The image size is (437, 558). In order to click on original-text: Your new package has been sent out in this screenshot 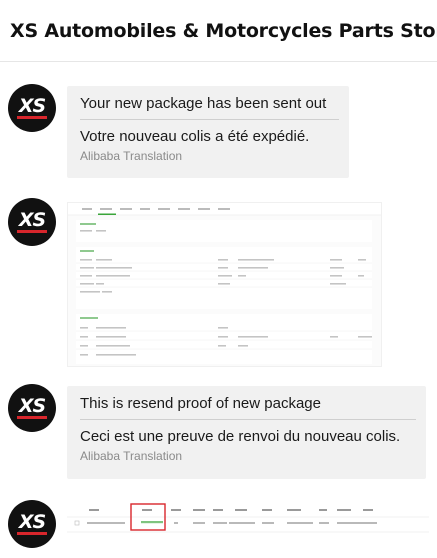, I will do `click(209, 103)`.